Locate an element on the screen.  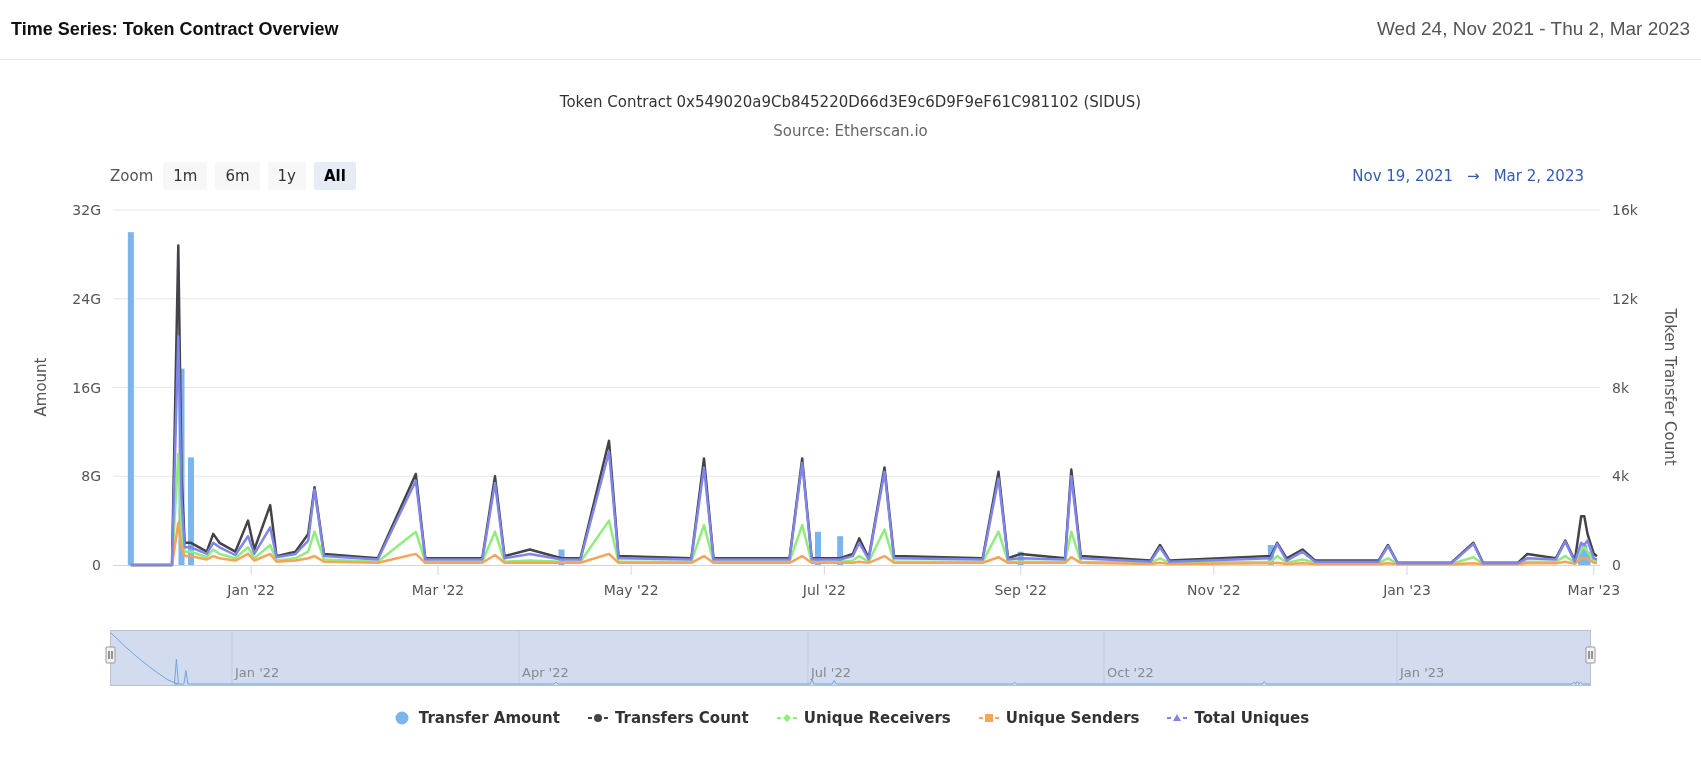
axis-tick-label: 32G is located at coordinates (86, 210).